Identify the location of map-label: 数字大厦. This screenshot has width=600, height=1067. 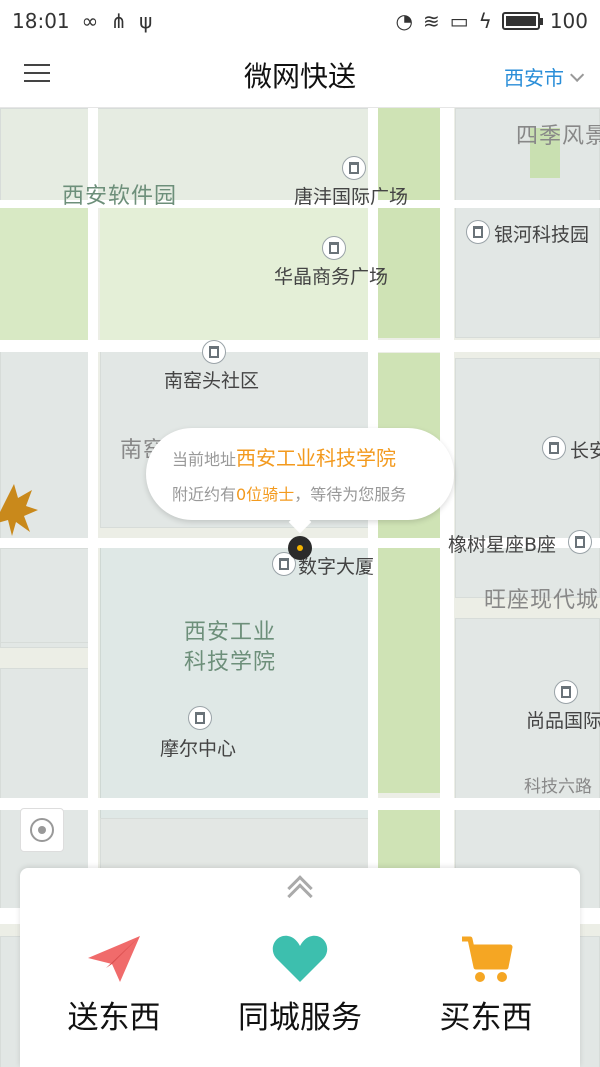
(336, 567).